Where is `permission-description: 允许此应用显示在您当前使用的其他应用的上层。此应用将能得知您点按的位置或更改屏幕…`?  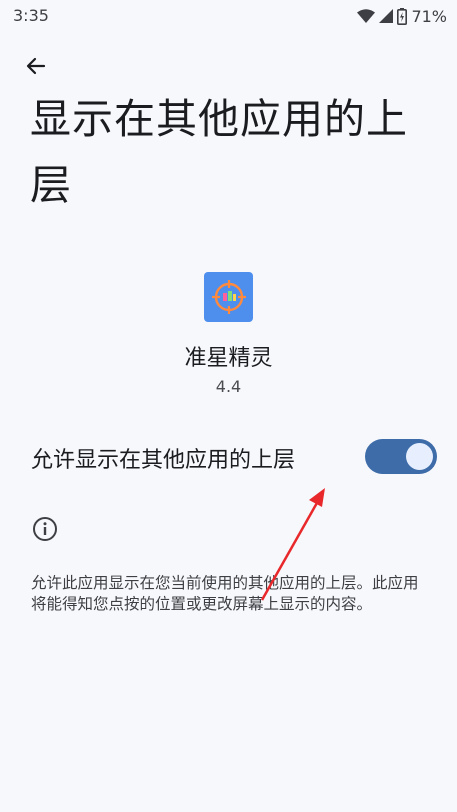
permission-description: 允许此应用显示在您当前使用的其他应用的上层。此应用将能得知您点按的位置或更改屏幕… is located at coordinates (225, 593).